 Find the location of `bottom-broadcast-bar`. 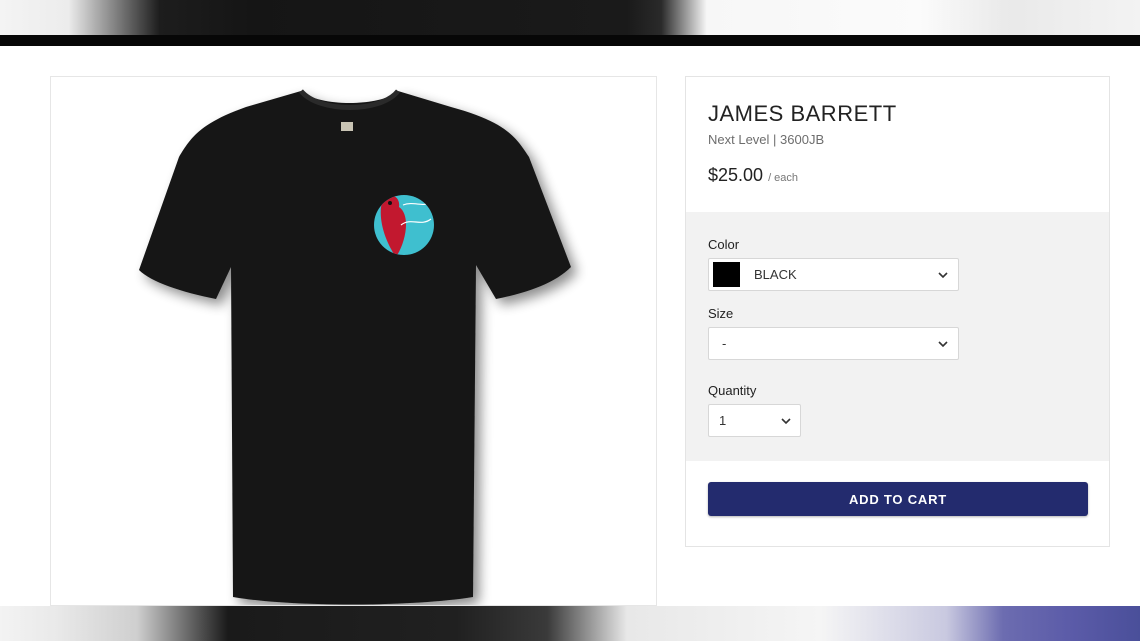

bottom-broadcast-bar is located at coordinates (570, 623).